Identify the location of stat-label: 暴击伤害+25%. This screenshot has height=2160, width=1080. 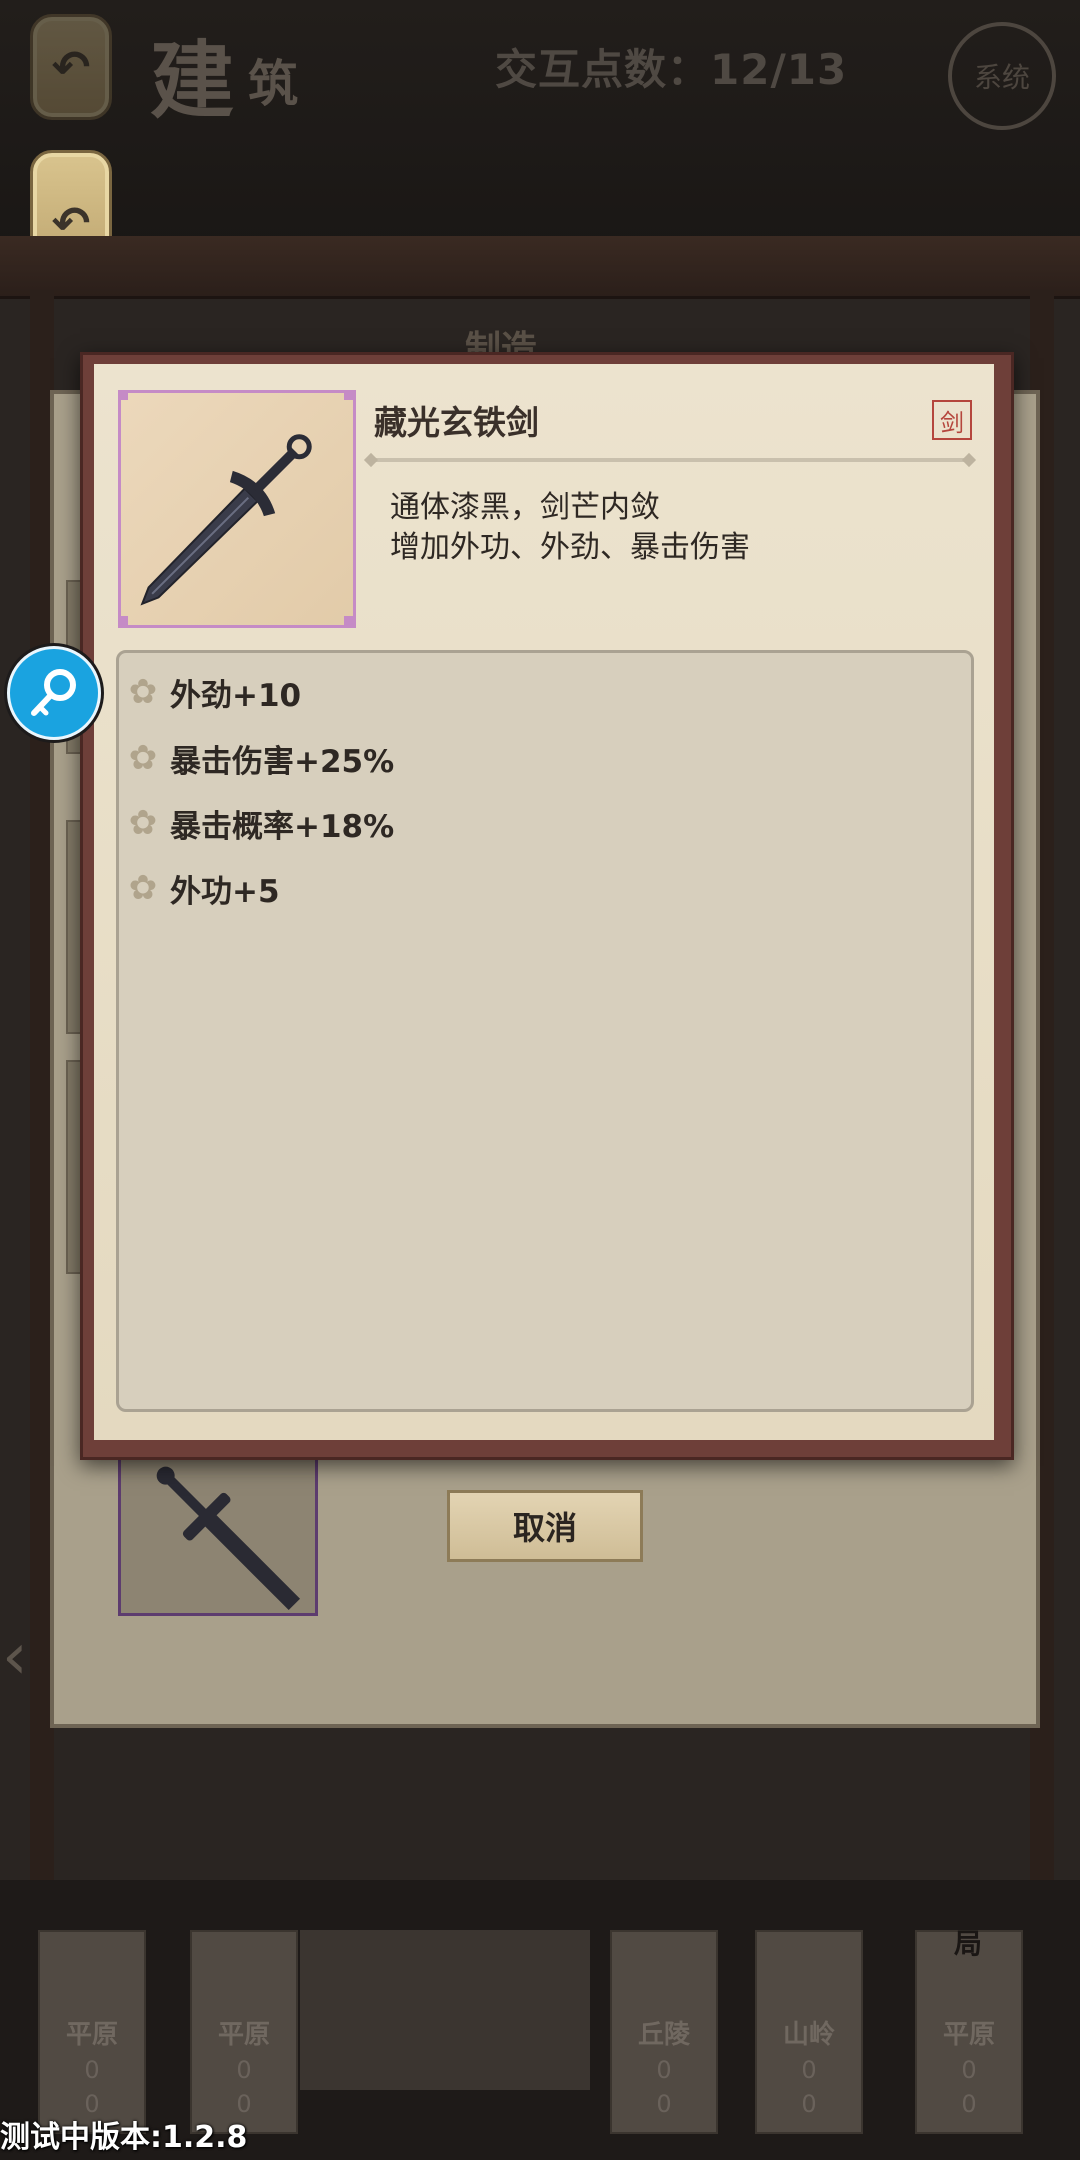
(282, 761).